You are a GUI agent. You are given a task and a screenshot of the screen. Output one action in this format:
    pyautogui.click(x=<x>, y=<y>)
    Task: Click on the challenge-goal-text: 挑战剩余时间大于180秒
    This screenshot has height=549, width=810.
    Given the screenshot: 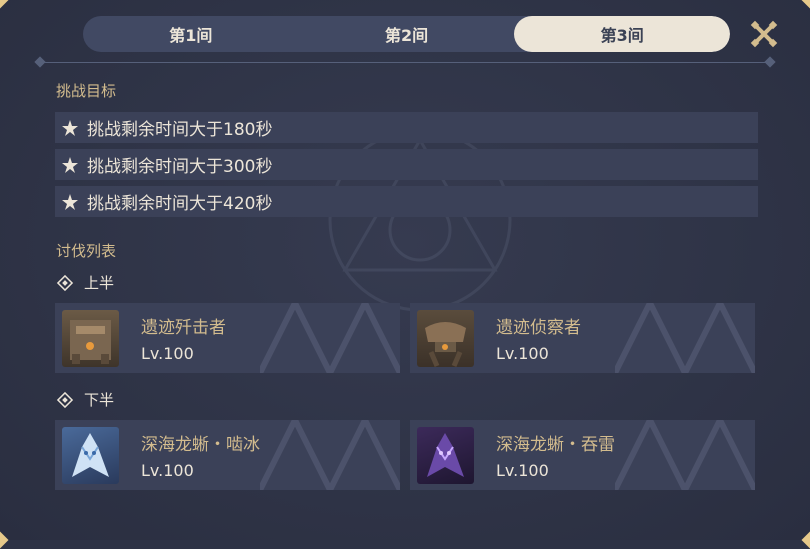 What is the action you would take?
    pyautogui.click(x=180, y=130)
    